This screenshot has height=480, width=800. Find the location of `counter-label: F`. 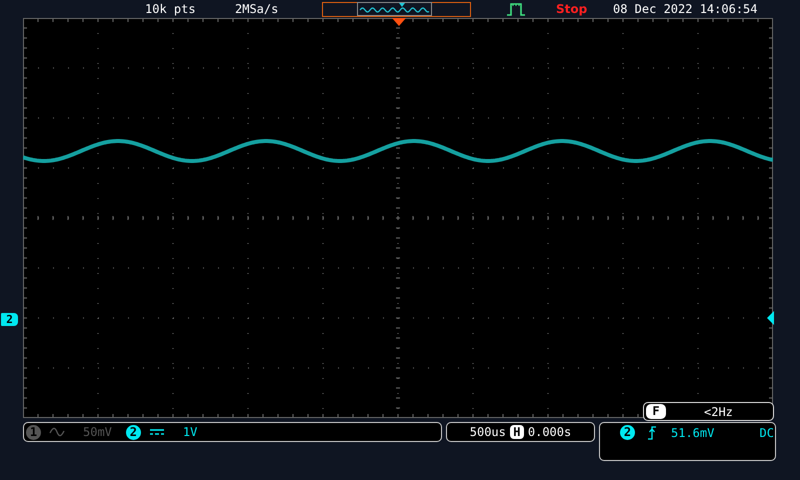

counter-label: F is located at coordinates (656, 411).